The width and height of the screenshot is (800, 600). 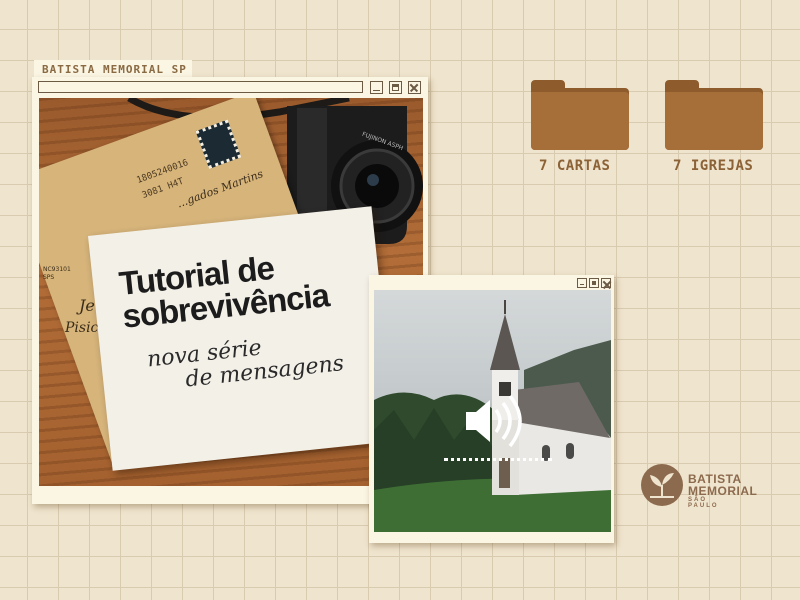 What do you see at coordinates (498, 461) in the screenshot?
I see `audio-progress-bar` at bounding box center [498, 461].